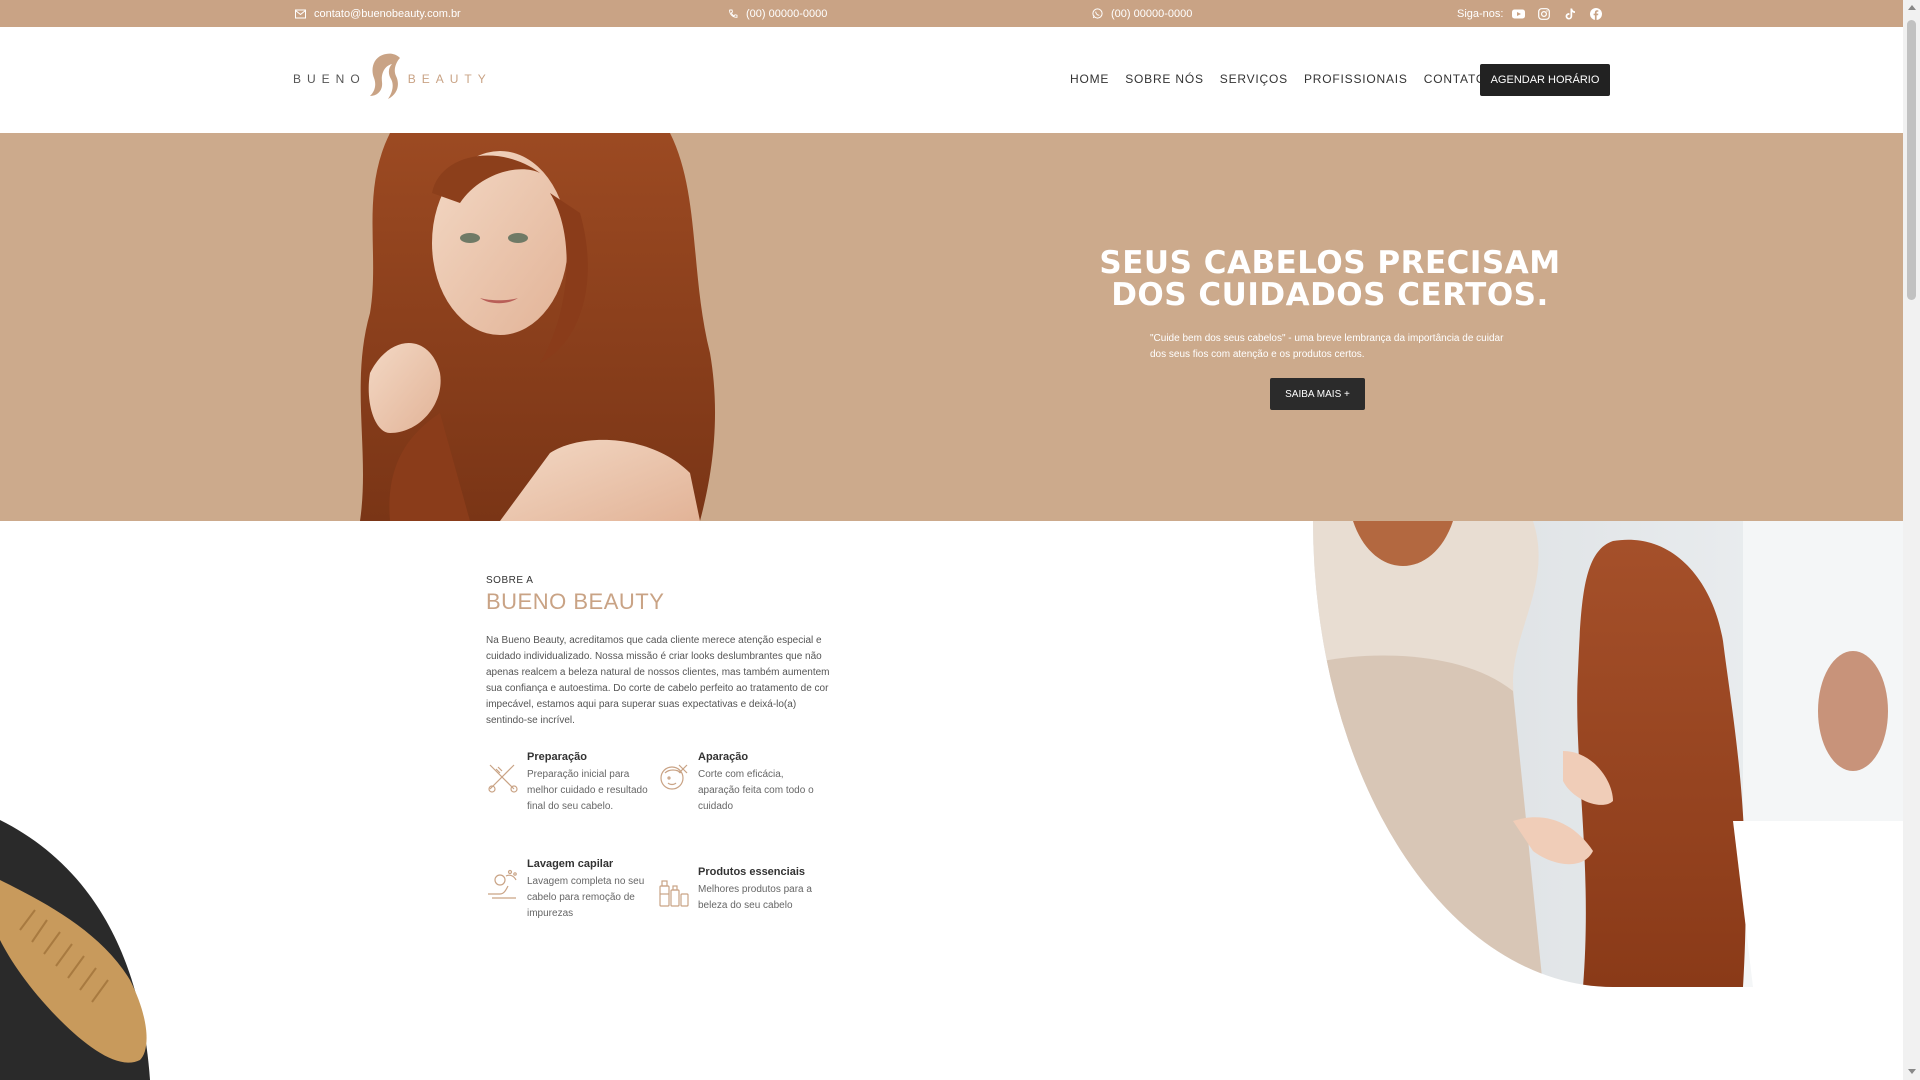 The height and width of the screenshot is (1080, 1920). What do you see at coordinates (1089, 79) in the screenshot?
I see `nav-home: HOME` at bounding box center [1089, 79].